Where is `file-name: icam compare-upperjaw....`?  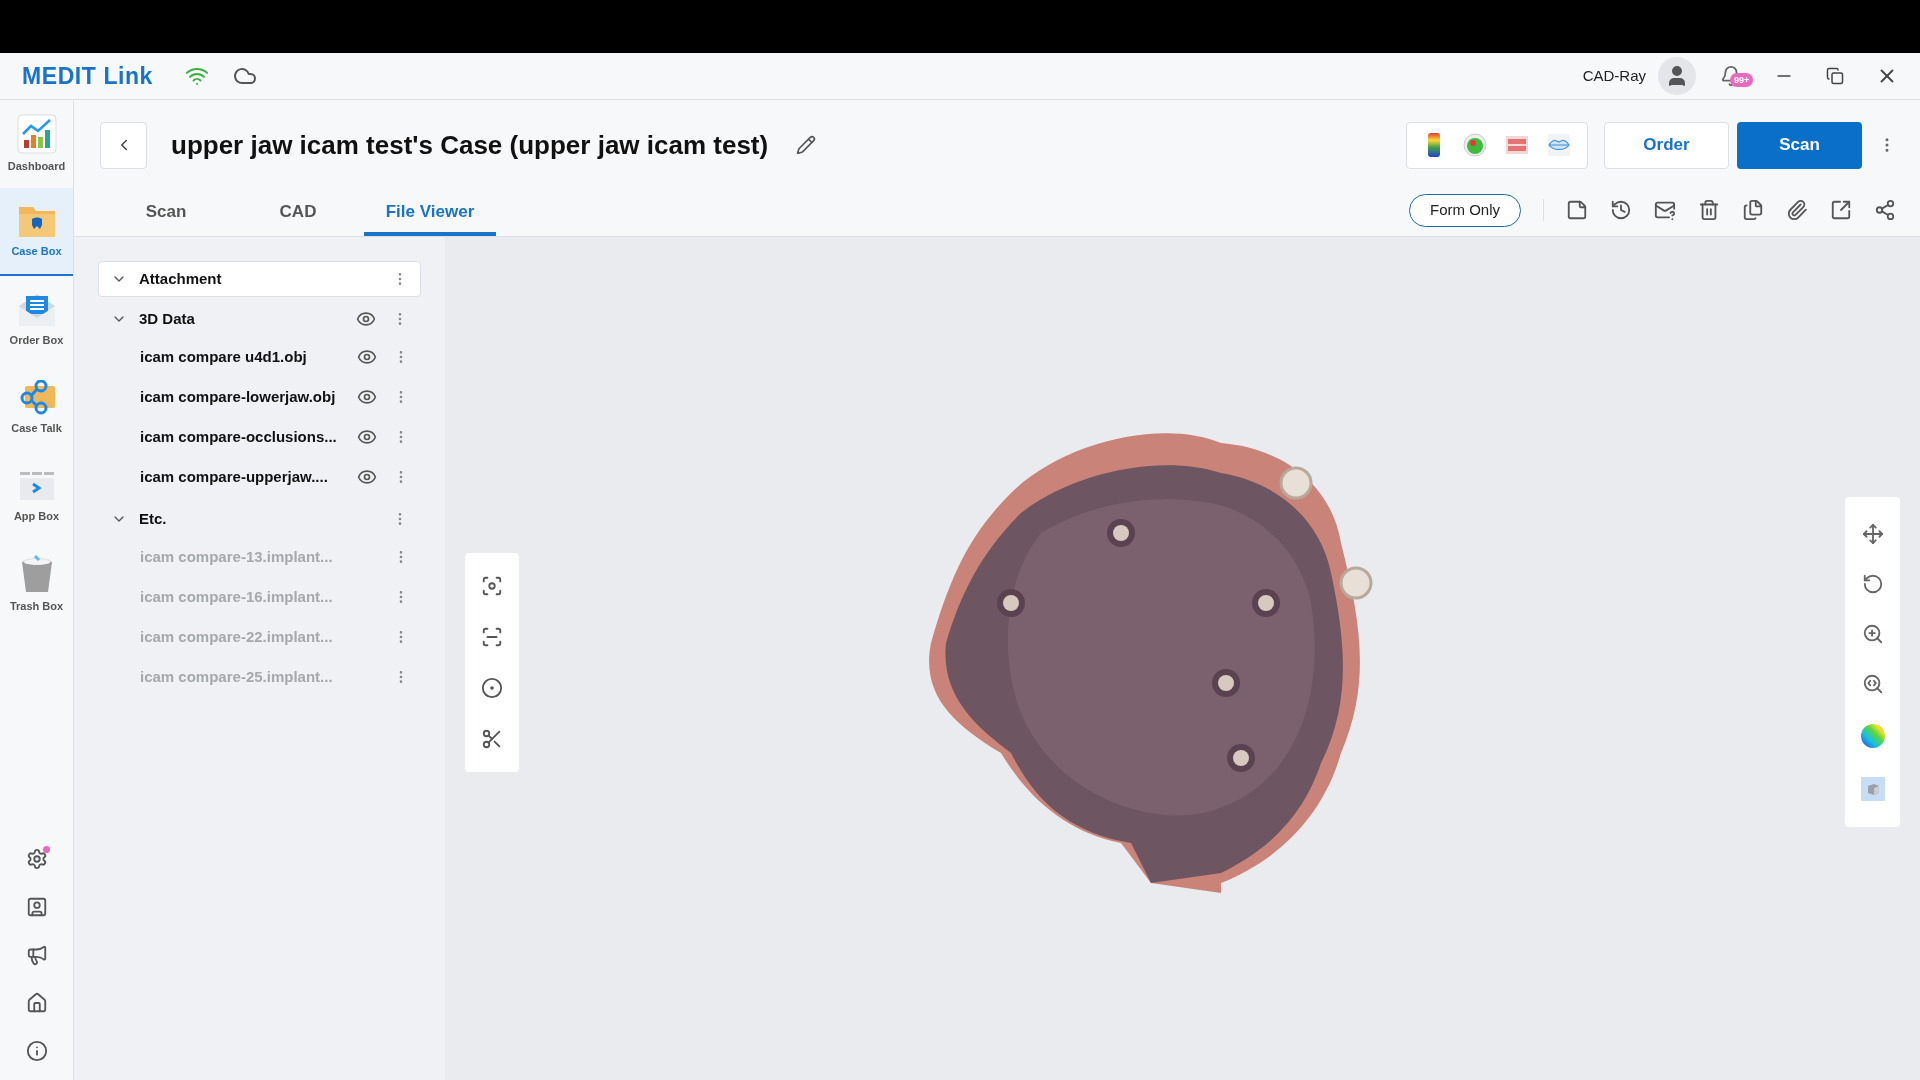
file-name: icam compare-upperjaw.... is located at coordinates (248, 477).